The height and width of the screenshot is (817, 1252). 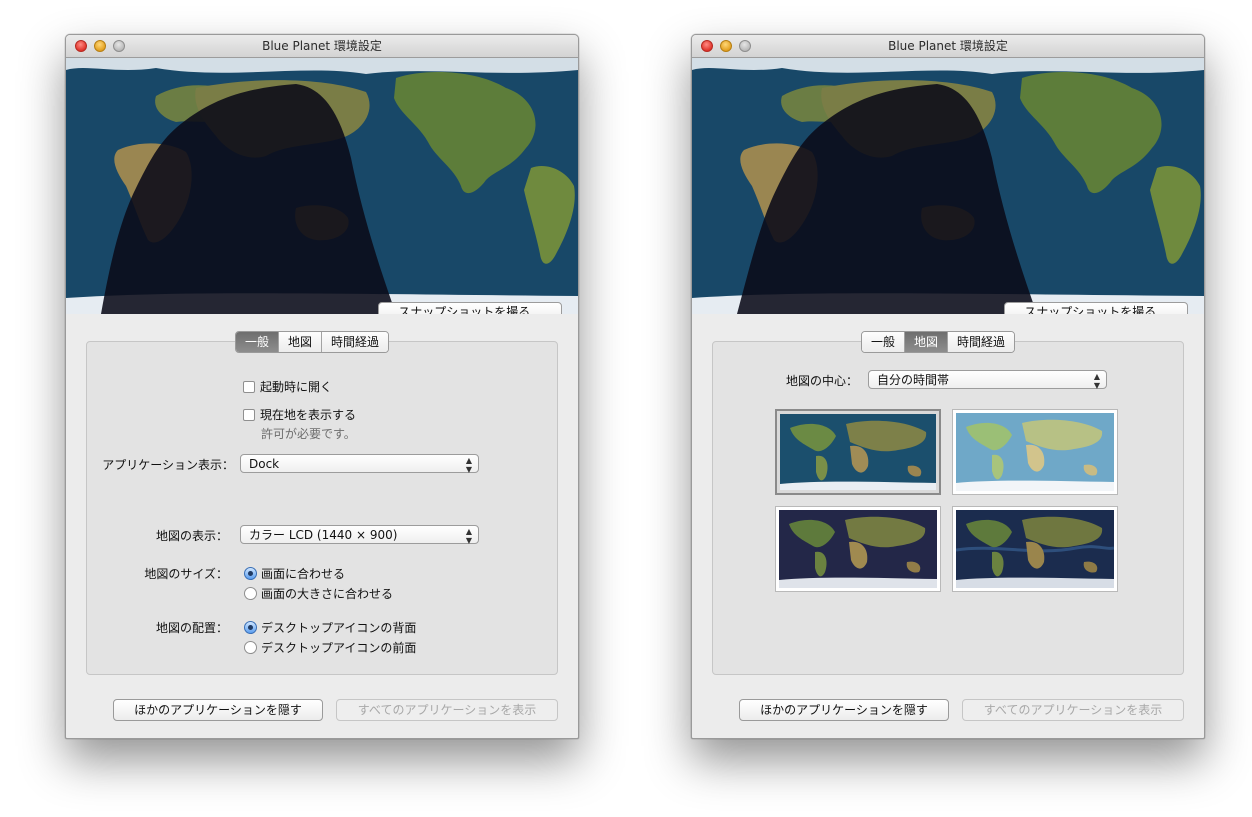 I want to click on open-at-login-label: 起動時に開く, so click(x=296, y=387).